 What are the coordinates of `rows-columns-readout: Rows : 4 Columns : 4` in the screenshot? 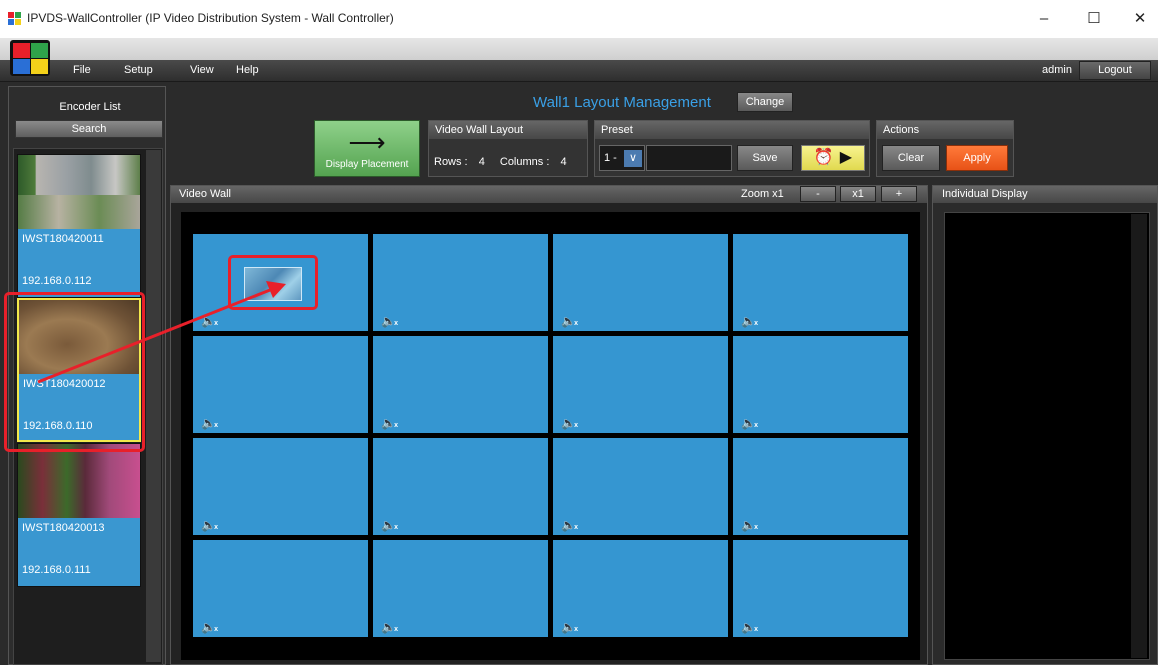 It's located at (500, 162).